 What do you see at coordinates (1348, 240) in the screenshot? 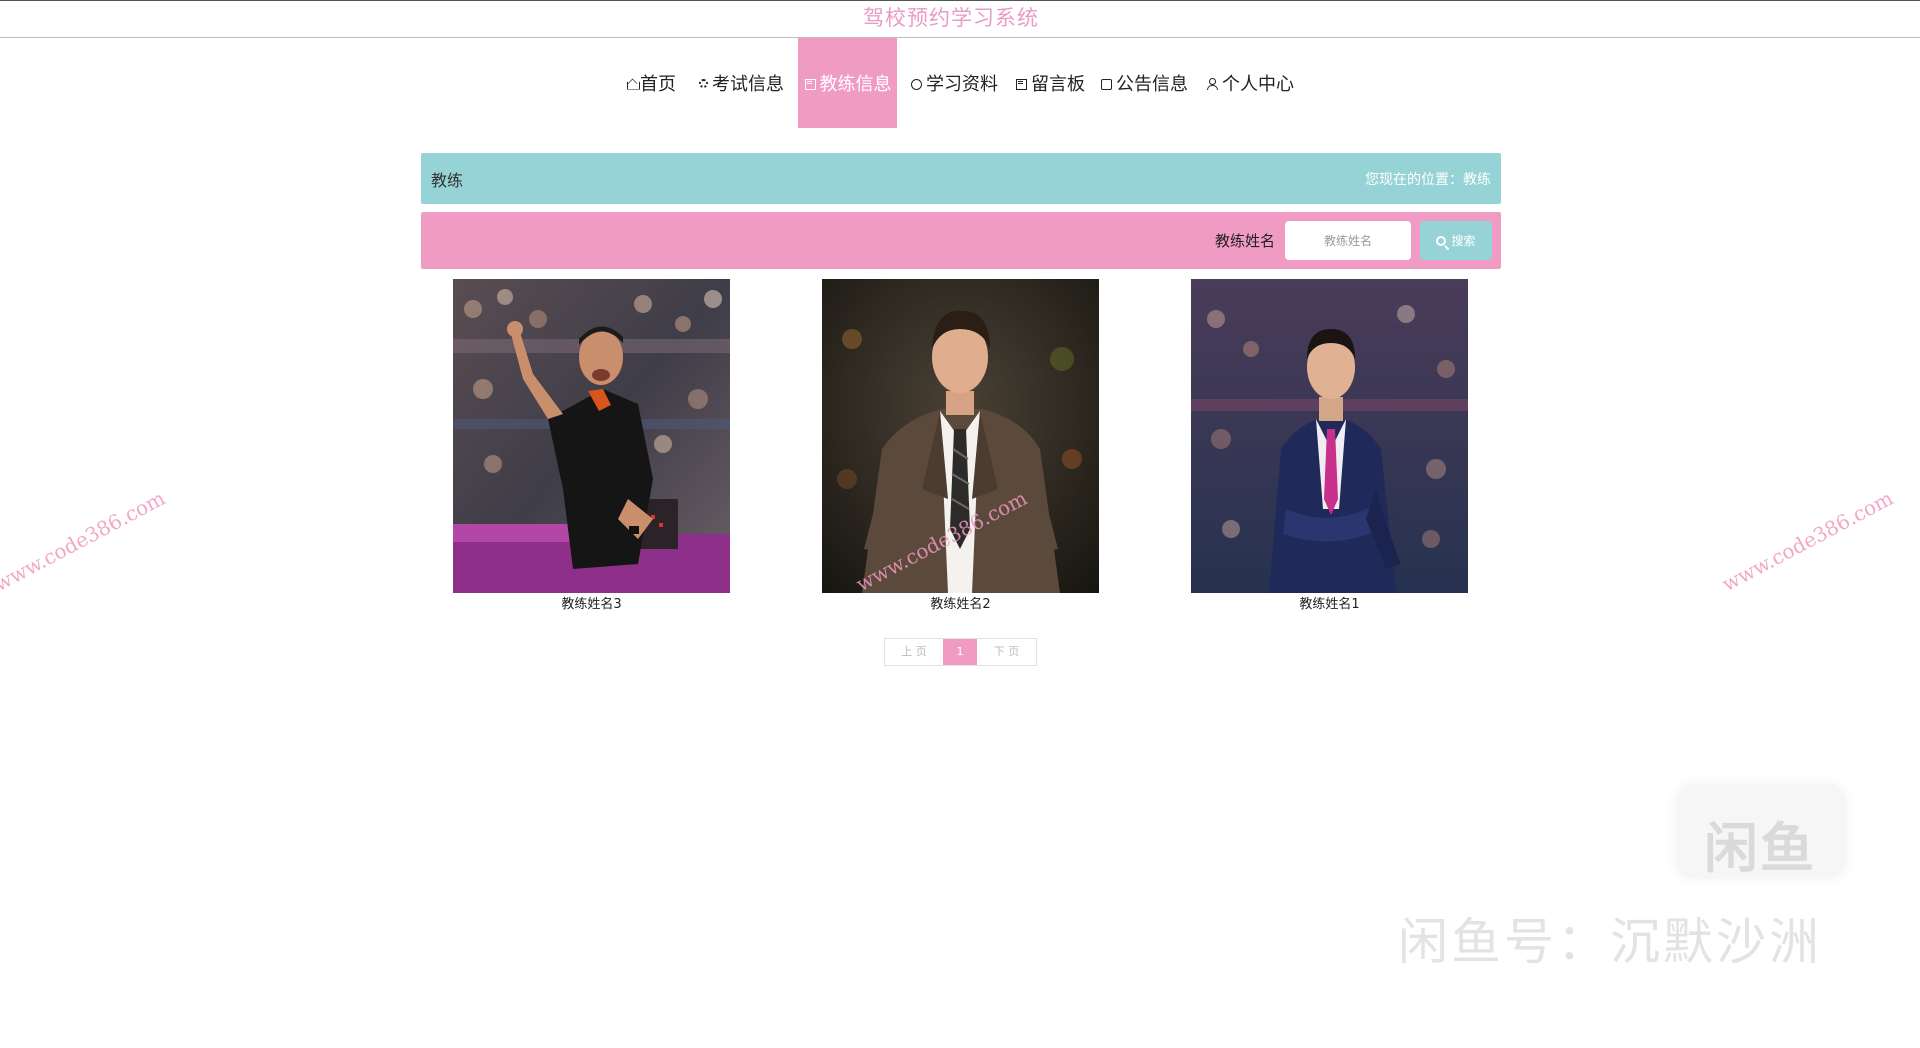
I see `search-input` at bounding box center [1348, 240].